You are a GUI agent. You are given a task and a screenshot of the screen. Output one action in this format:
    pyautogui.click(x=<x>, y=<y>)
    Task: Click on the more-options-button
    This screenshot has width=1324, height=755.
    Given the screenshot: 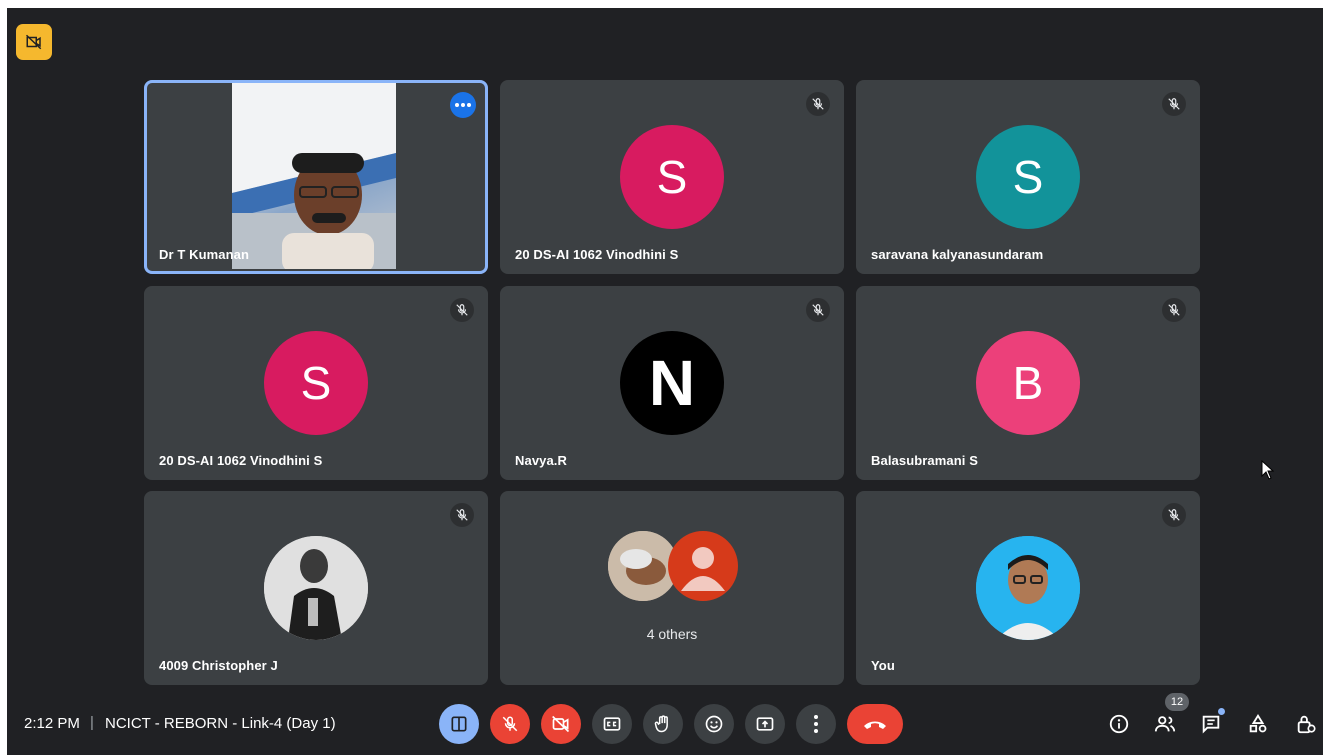 What is the action you would take?
    pyautogui.click(x=816, y=724)
    